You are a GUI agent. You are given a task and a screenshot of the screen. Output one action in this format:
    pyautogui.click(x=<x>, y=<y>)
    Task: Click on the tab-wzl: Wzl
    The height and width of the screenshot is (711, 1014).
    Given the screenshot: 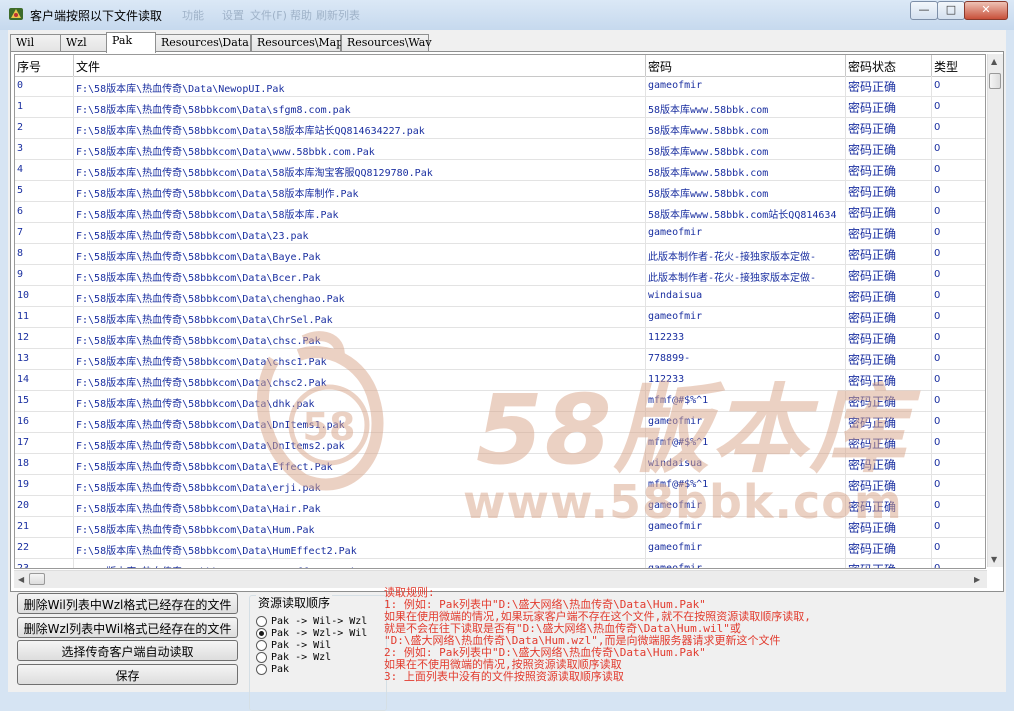 What is the action you would take?
    pyautogui.click(x=84, y=43)
    